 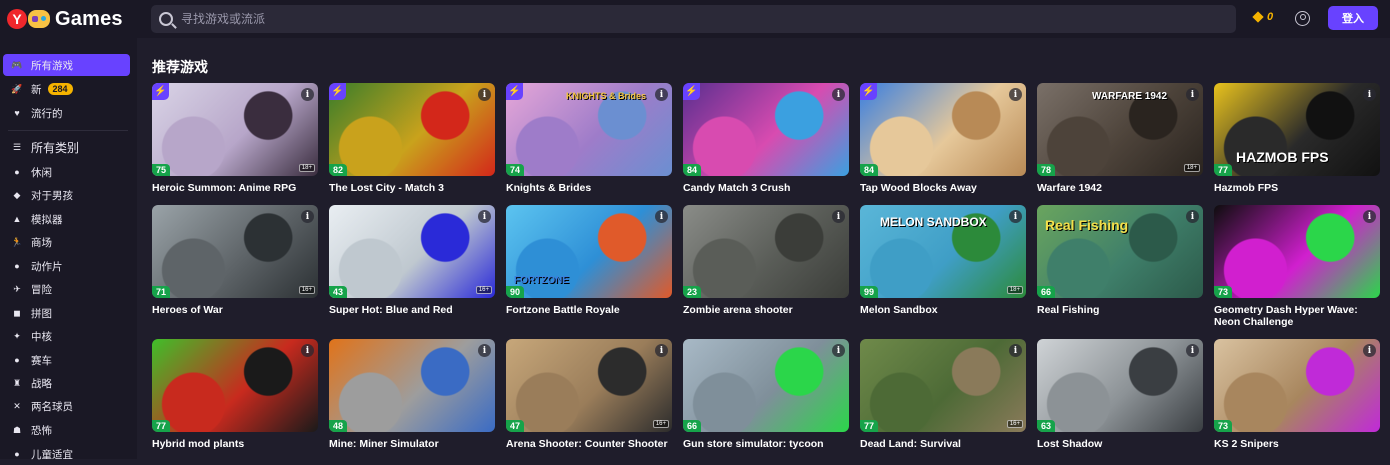 What do you see at coordinates (589, 251) in the screenshot?
I see `game-thumbnail: FORTZONE i 90` at bounding box center [589, 251].